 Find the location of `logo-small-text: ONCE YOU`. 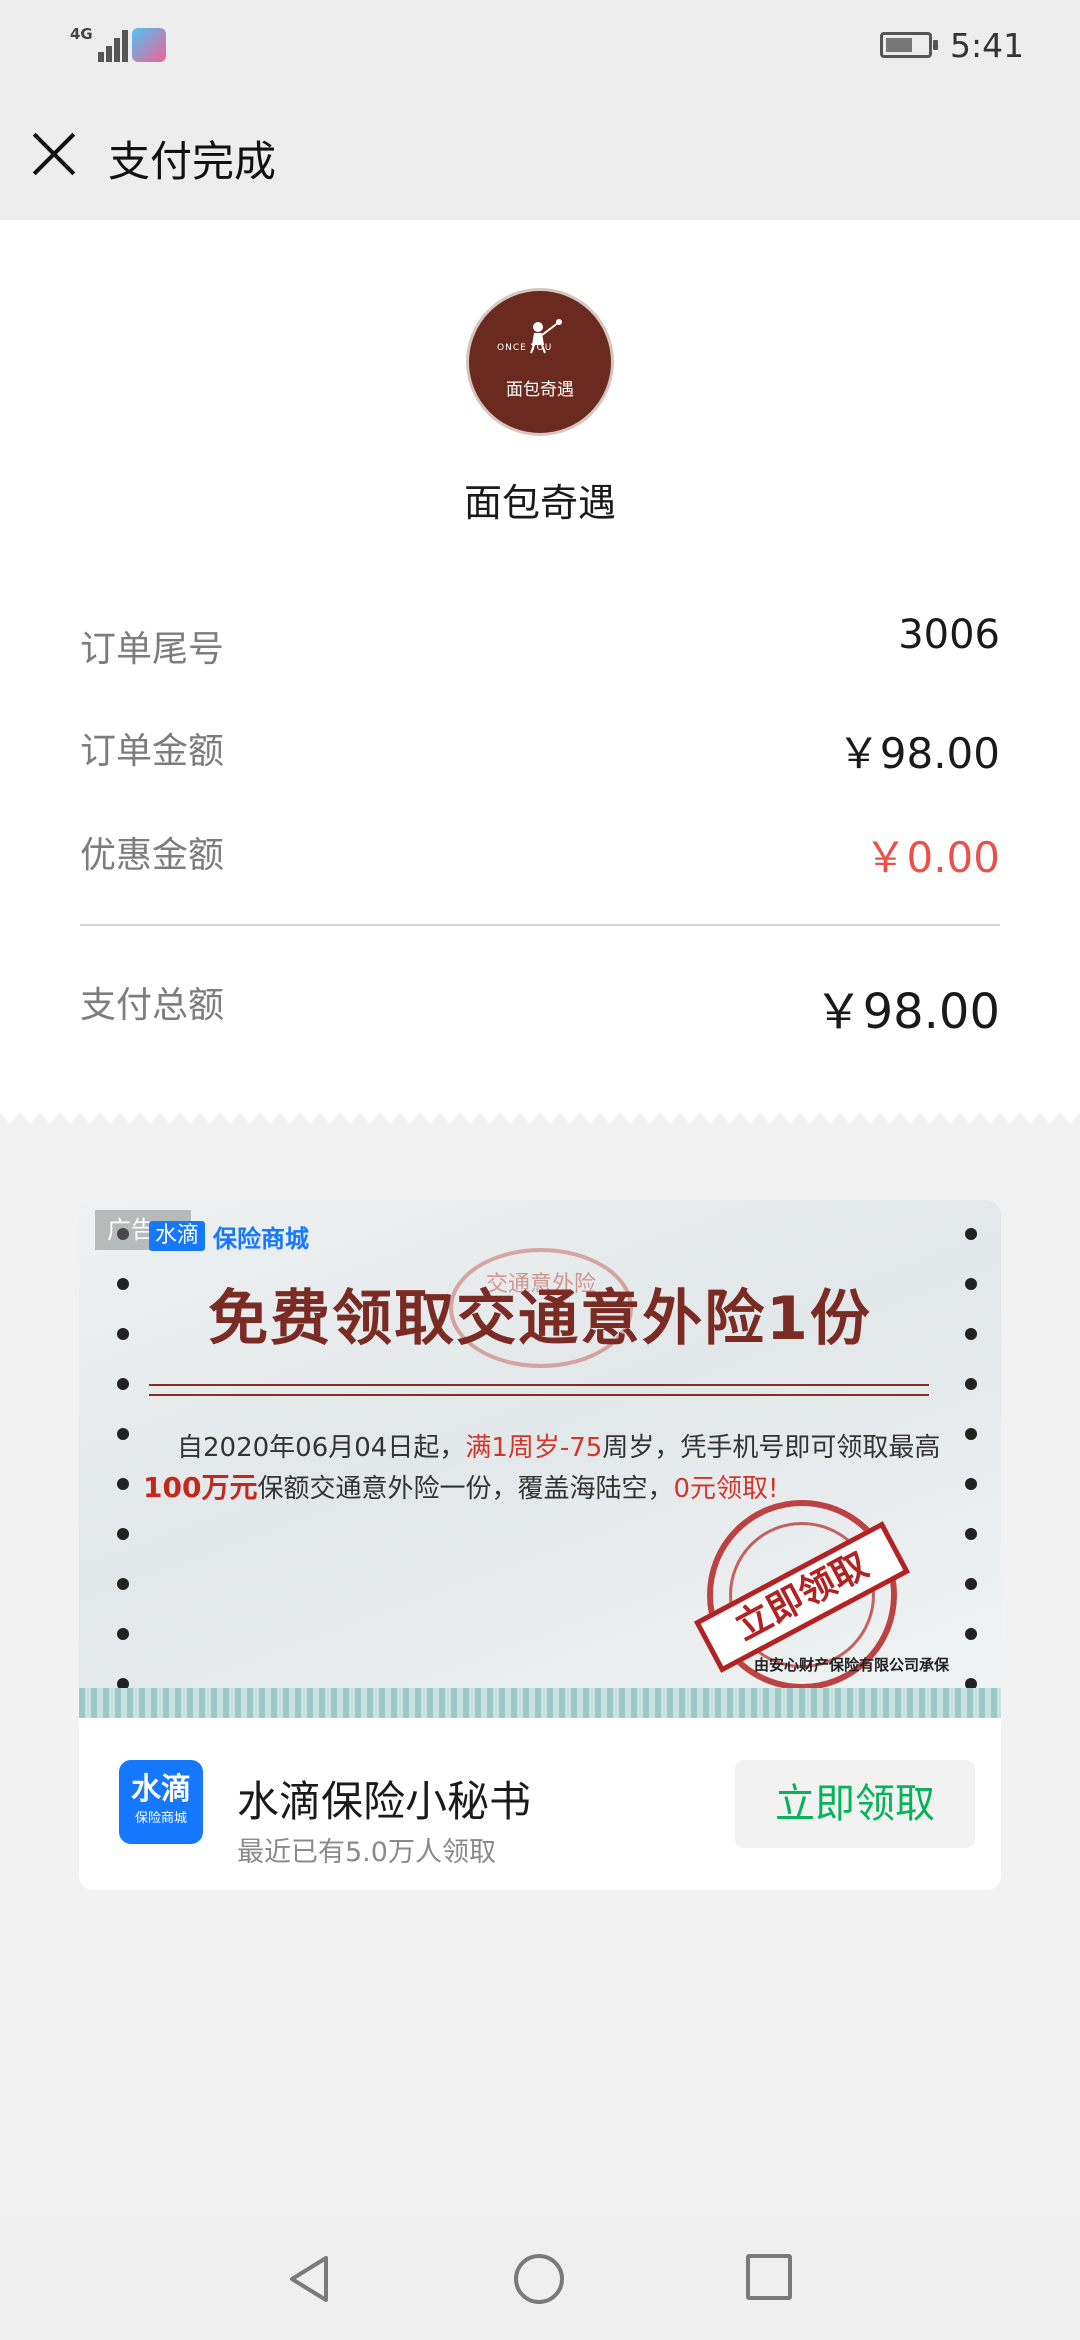

logo-small-text: ONCE YOU is located at coordinates (525, 348).